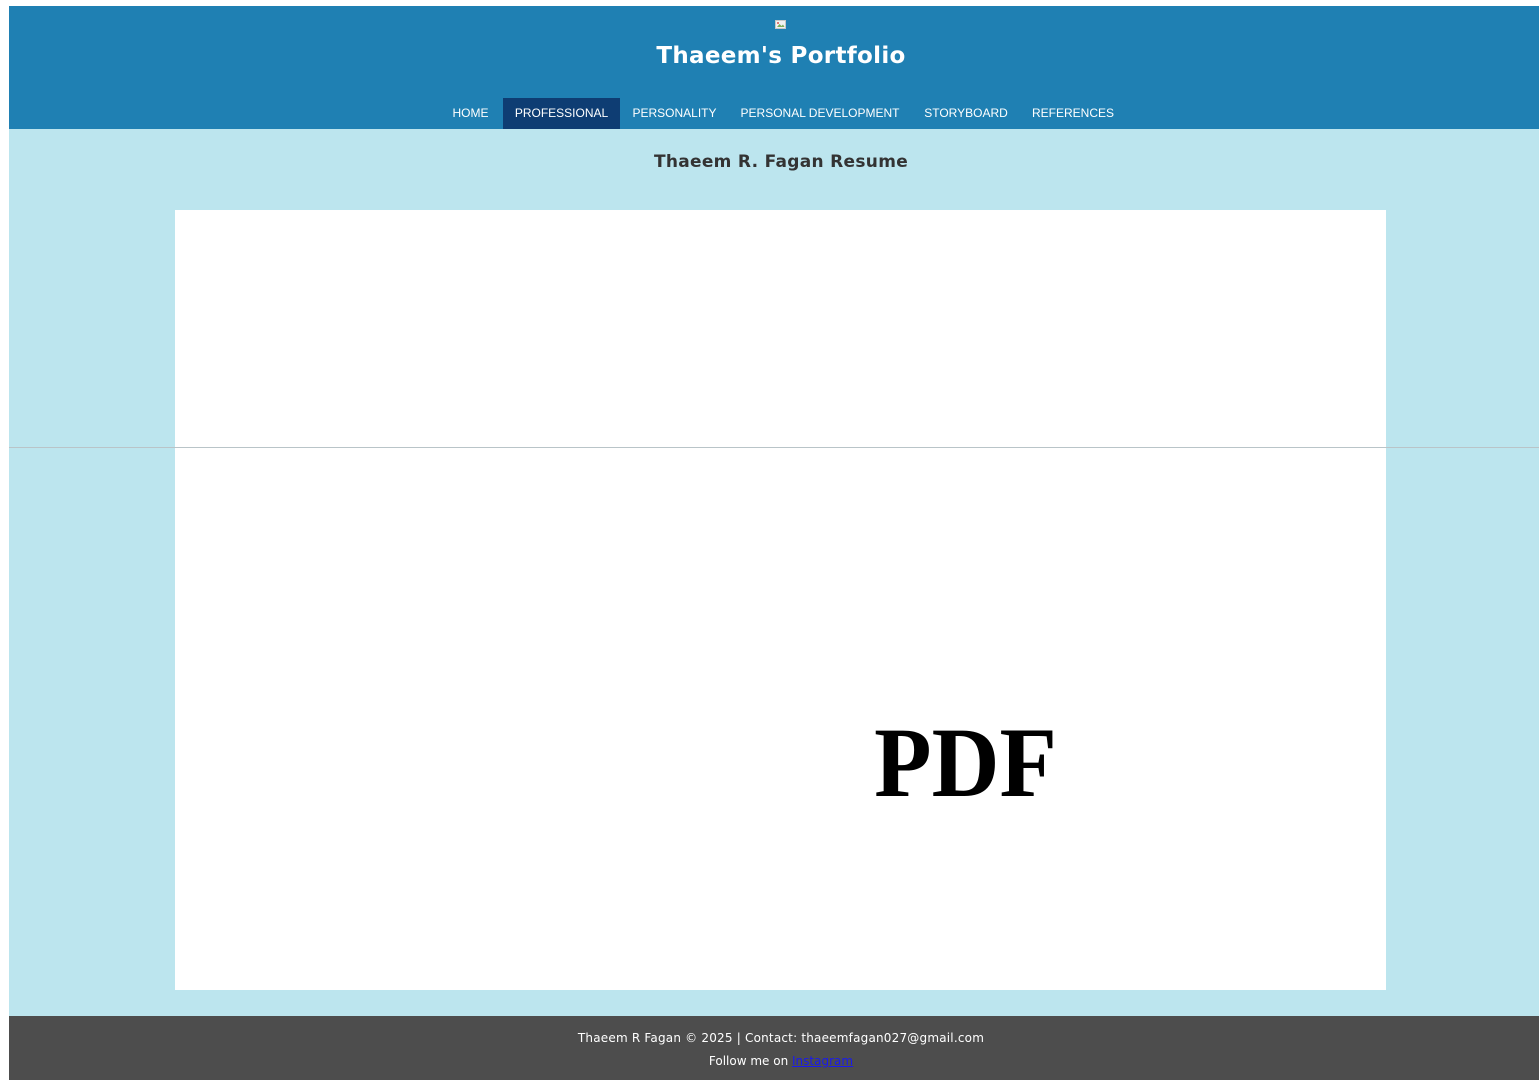 Image resolution: width=1539 pixels, height=1080 pixels. I want to click on site-title: Thaeem's Portfolio, so click(781, 56).